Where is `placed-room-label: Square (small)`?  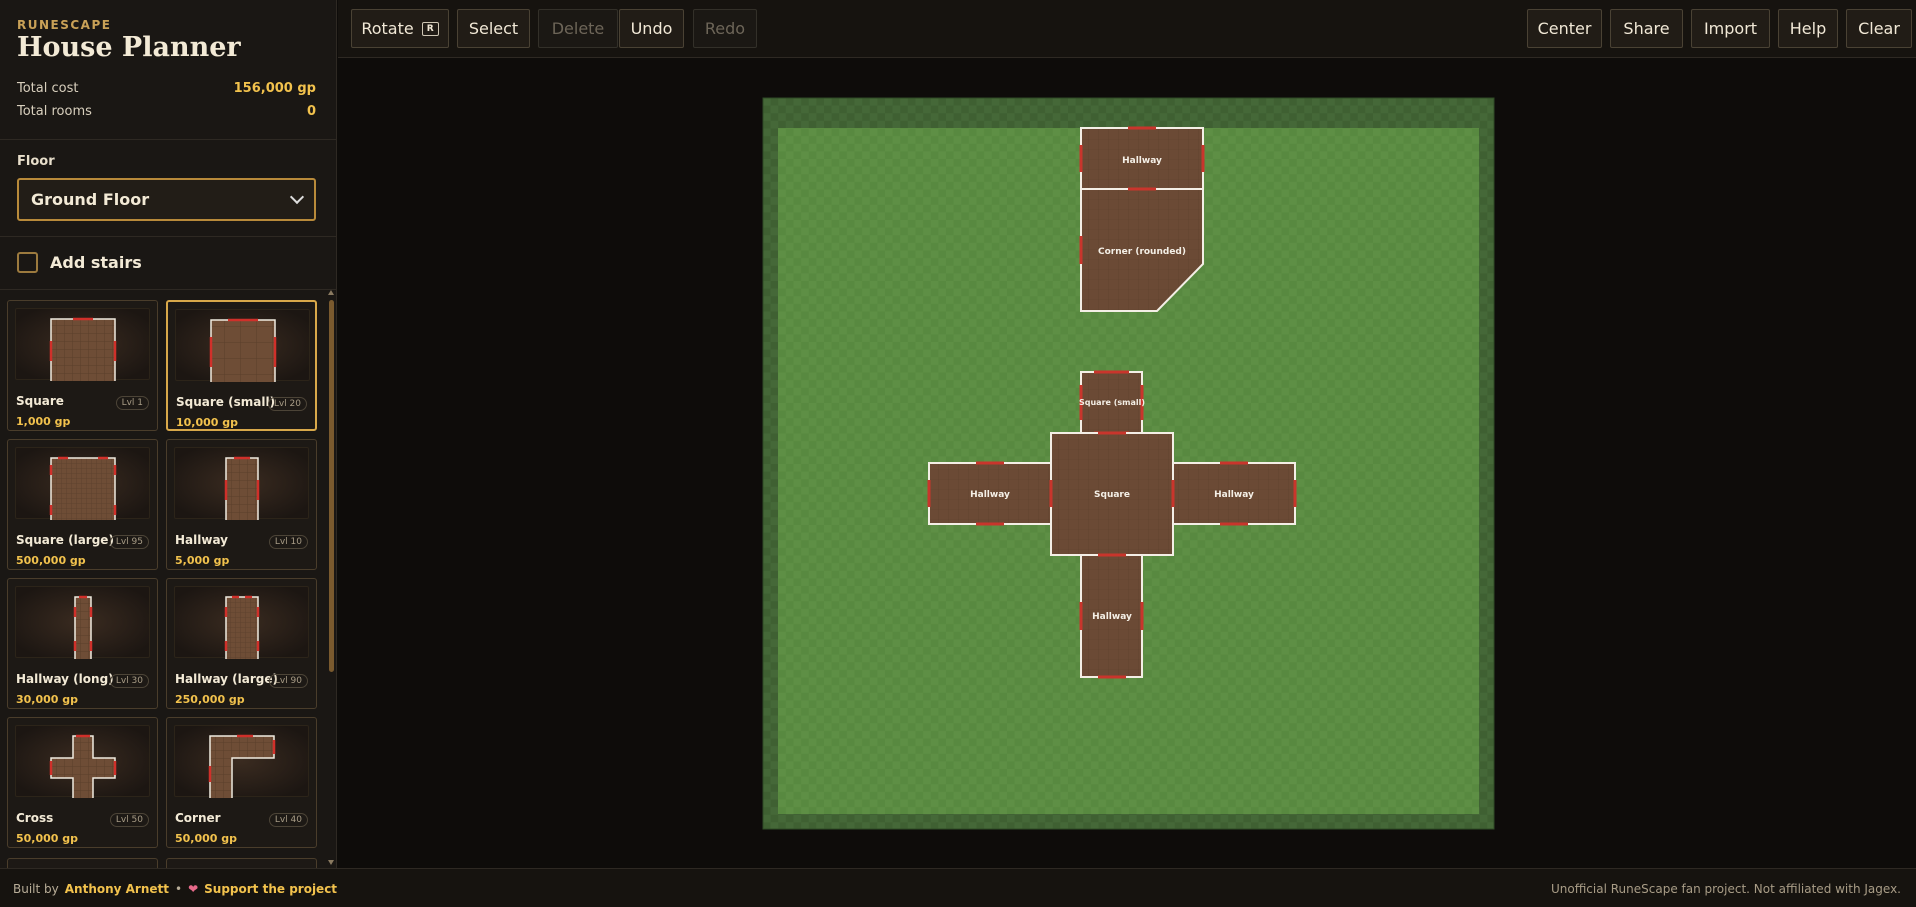 placed-room-label: Square (small) is located at coordinates (1112, 402).